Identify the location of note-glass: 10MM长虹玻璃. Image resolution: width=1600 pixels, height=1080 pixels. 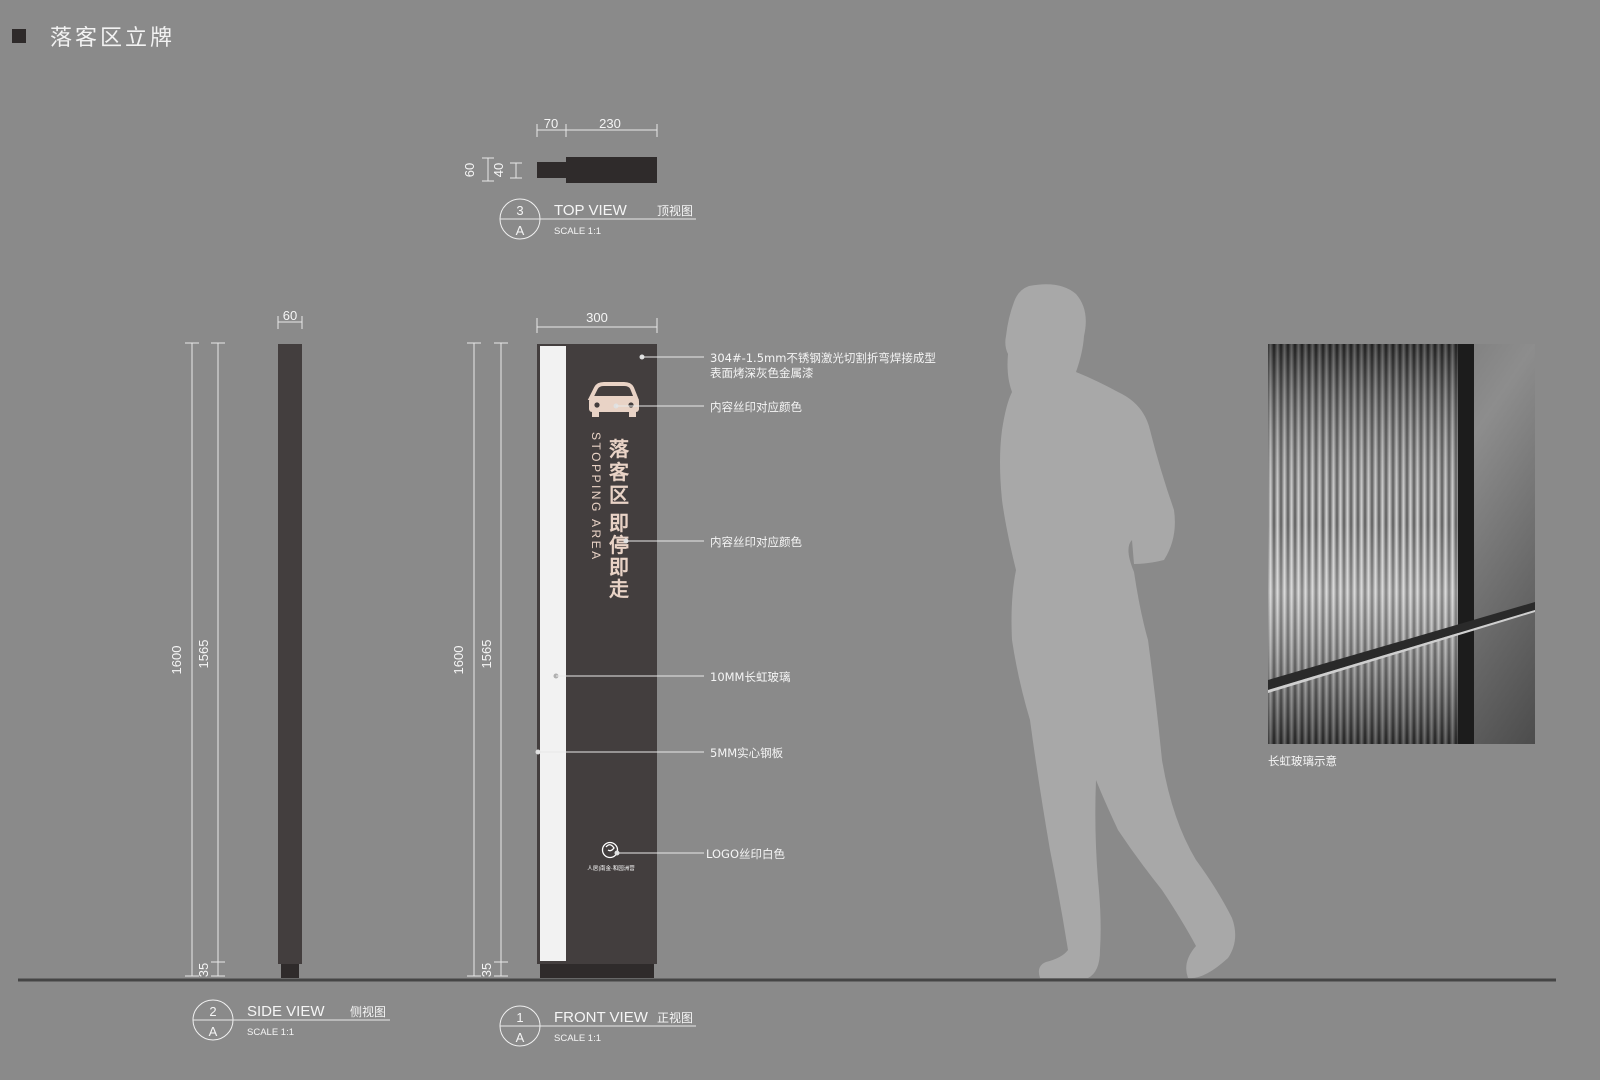
(750, 677).